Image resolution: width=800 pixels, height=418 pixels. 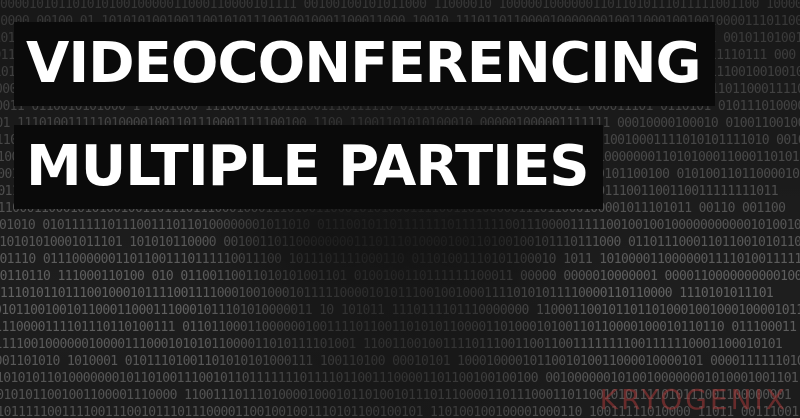 I want to click on title-line-2: MULTIPLE PARTIES, so click(x=308, y=167).